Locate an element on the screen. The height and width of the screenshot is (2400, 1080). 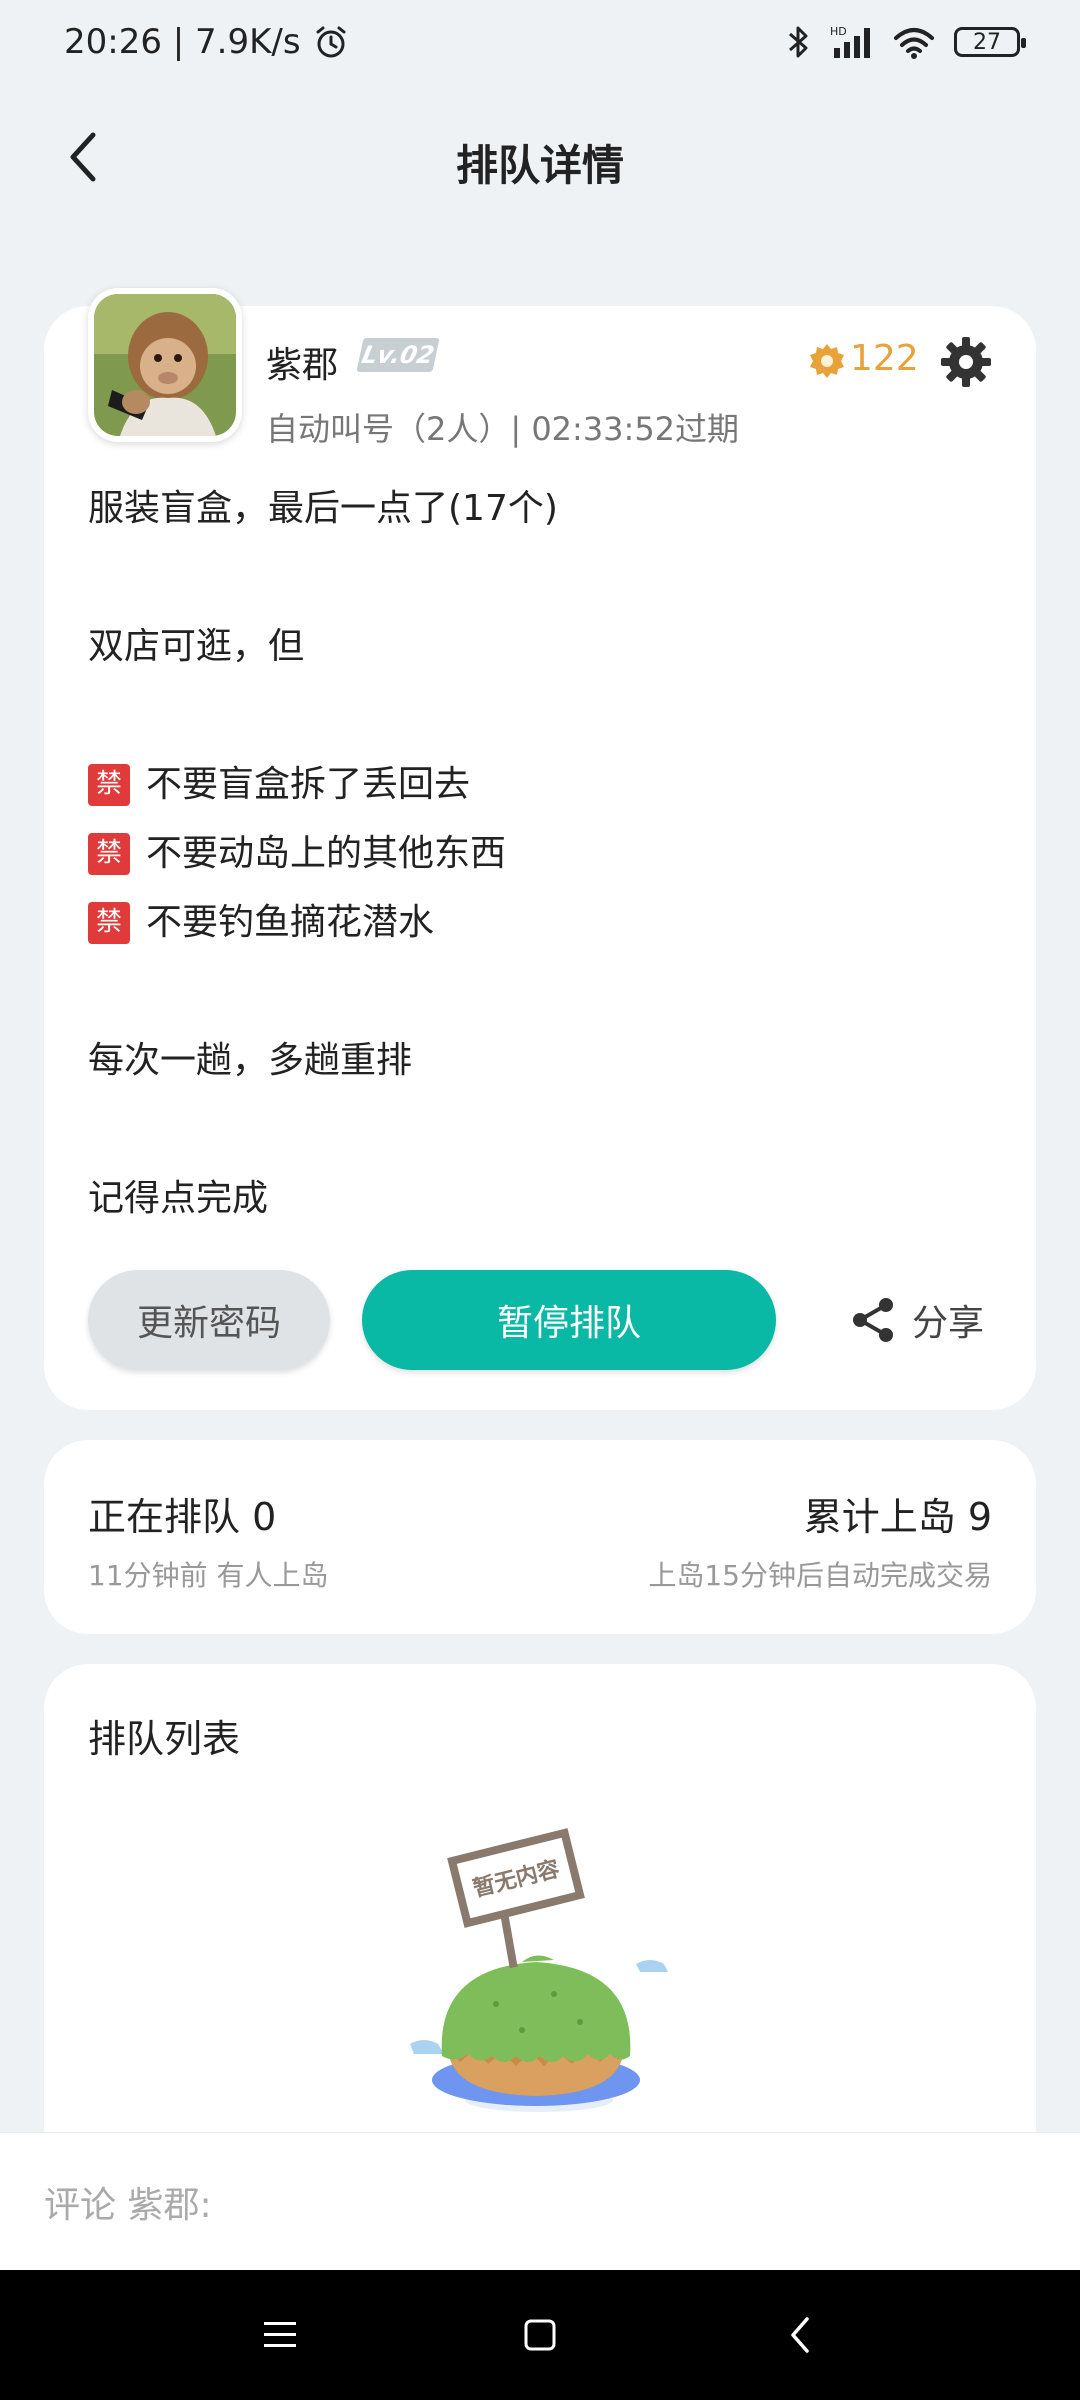
last-visit-info: 11分钟前 有人上岛 is located at coordinates (208, 1575).